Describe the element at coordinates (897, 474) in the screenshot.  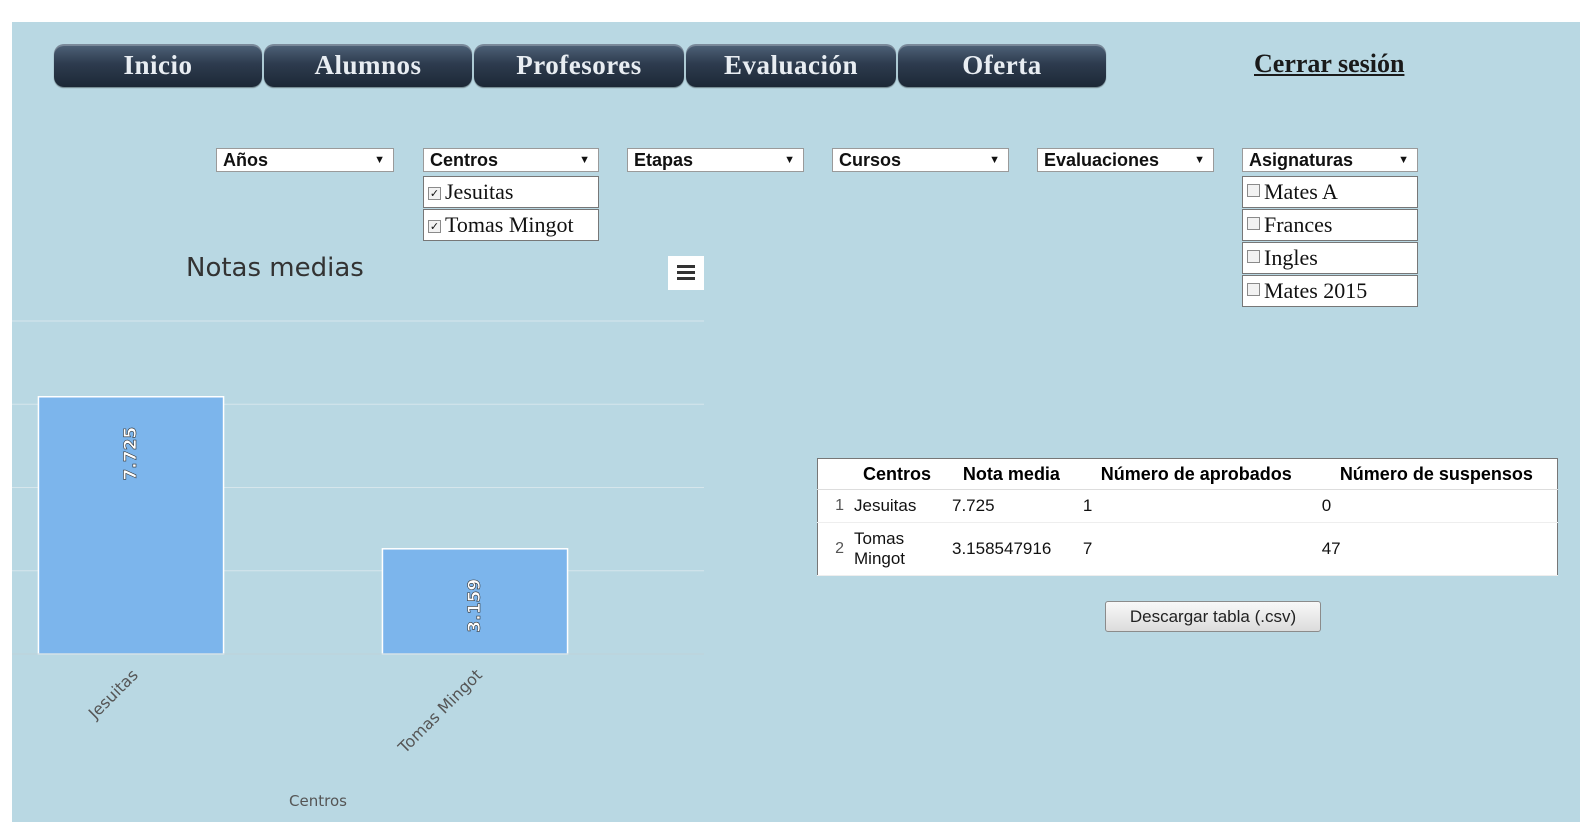
I see `table-header-centros: Centros` at that location.